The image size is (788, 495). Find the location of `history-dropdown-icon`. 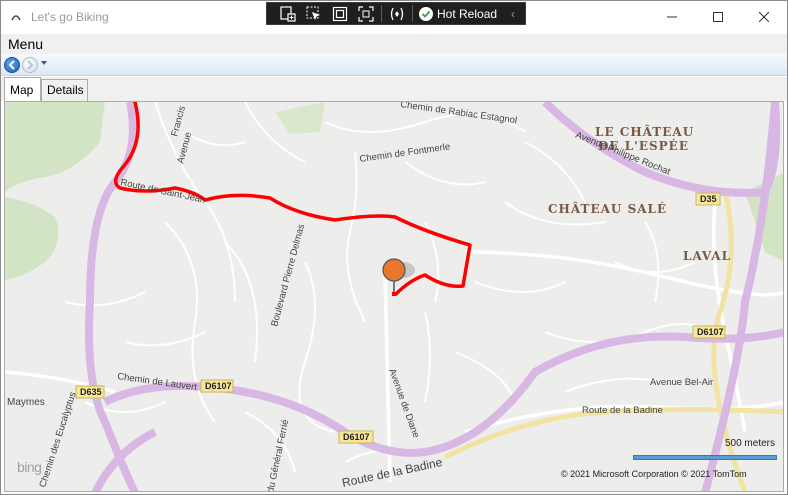

history-dropdown-icon is located at coordinates (44, 63).